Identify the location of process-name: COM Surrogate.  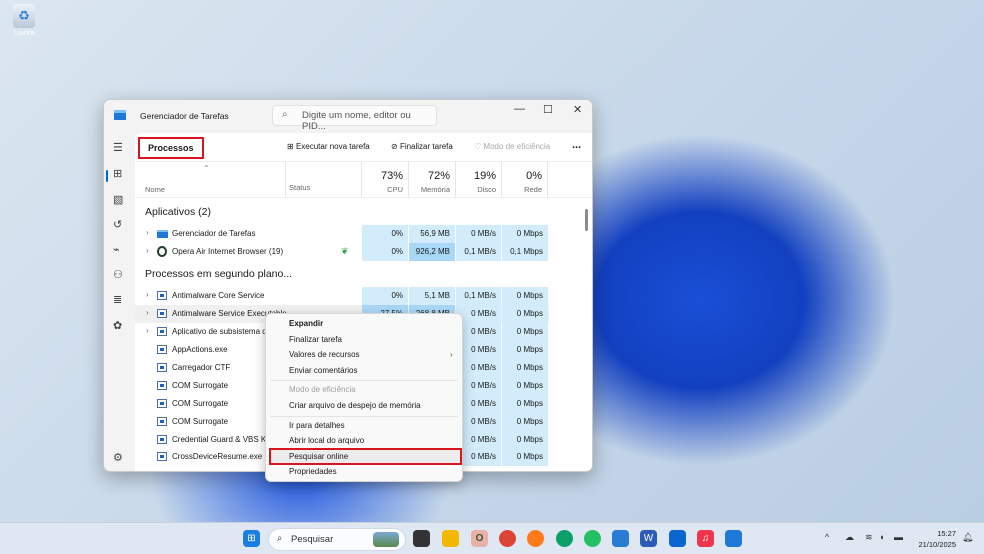
(200, 403).